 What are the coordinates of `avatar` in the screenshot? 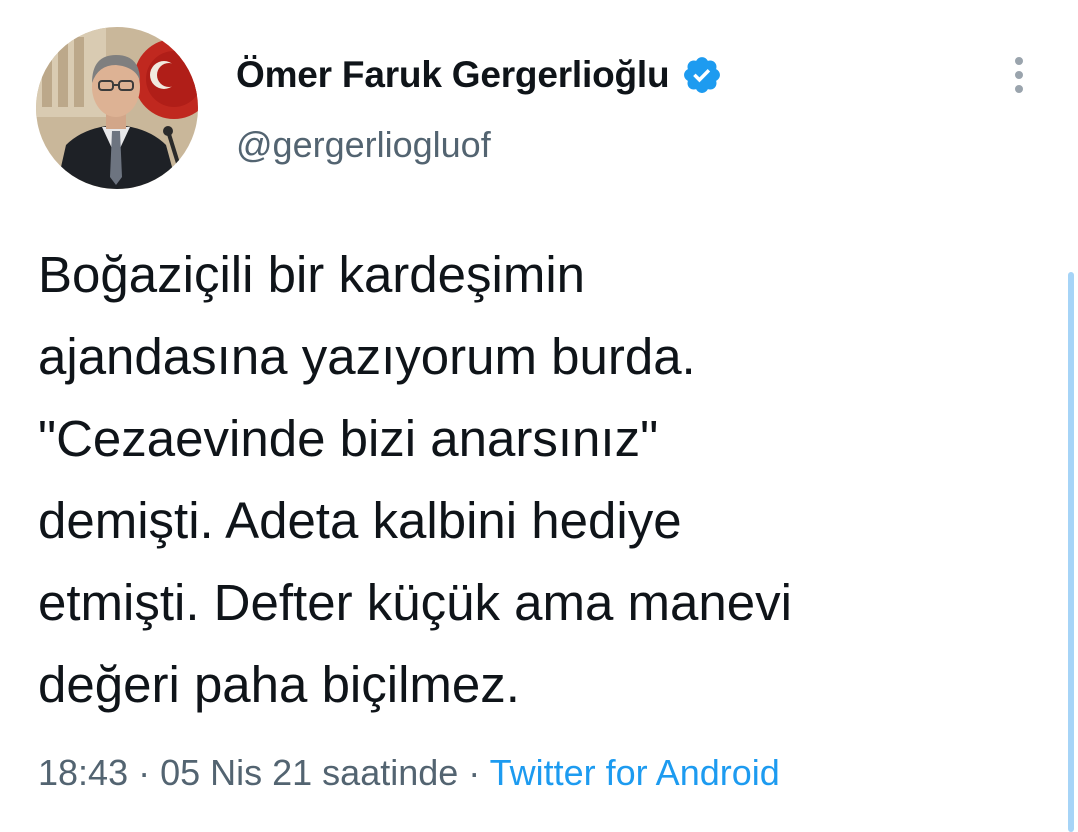 It's located at (117, 108).